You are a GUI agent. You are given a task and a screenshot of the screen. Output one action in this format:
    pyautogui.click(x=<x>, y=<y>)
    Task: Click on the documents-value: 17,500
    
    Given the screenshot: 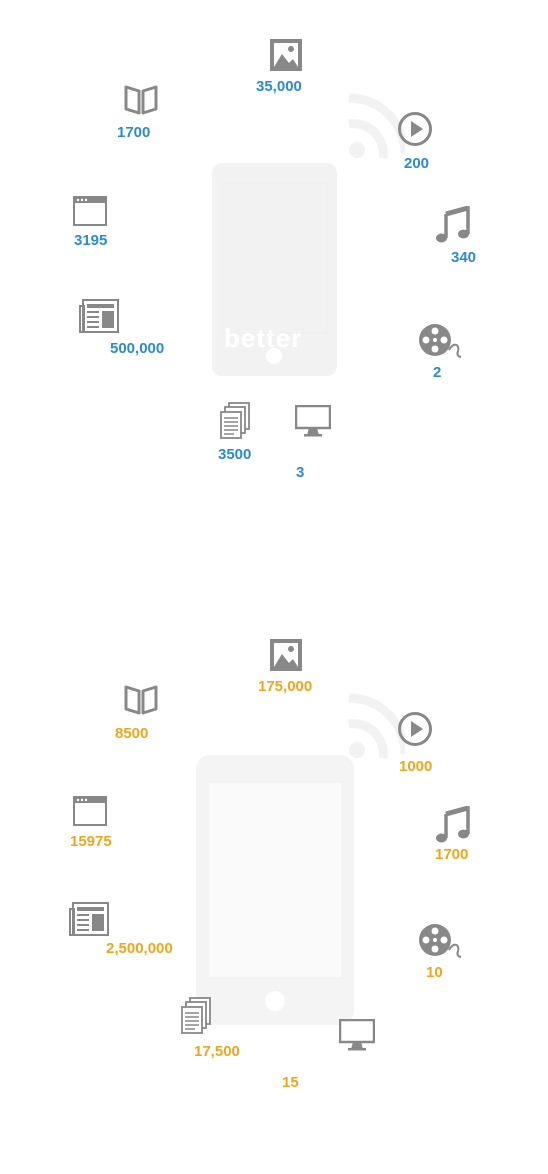 What is the action you would take?
    pyautogui.click(x=217, y=1051)
    